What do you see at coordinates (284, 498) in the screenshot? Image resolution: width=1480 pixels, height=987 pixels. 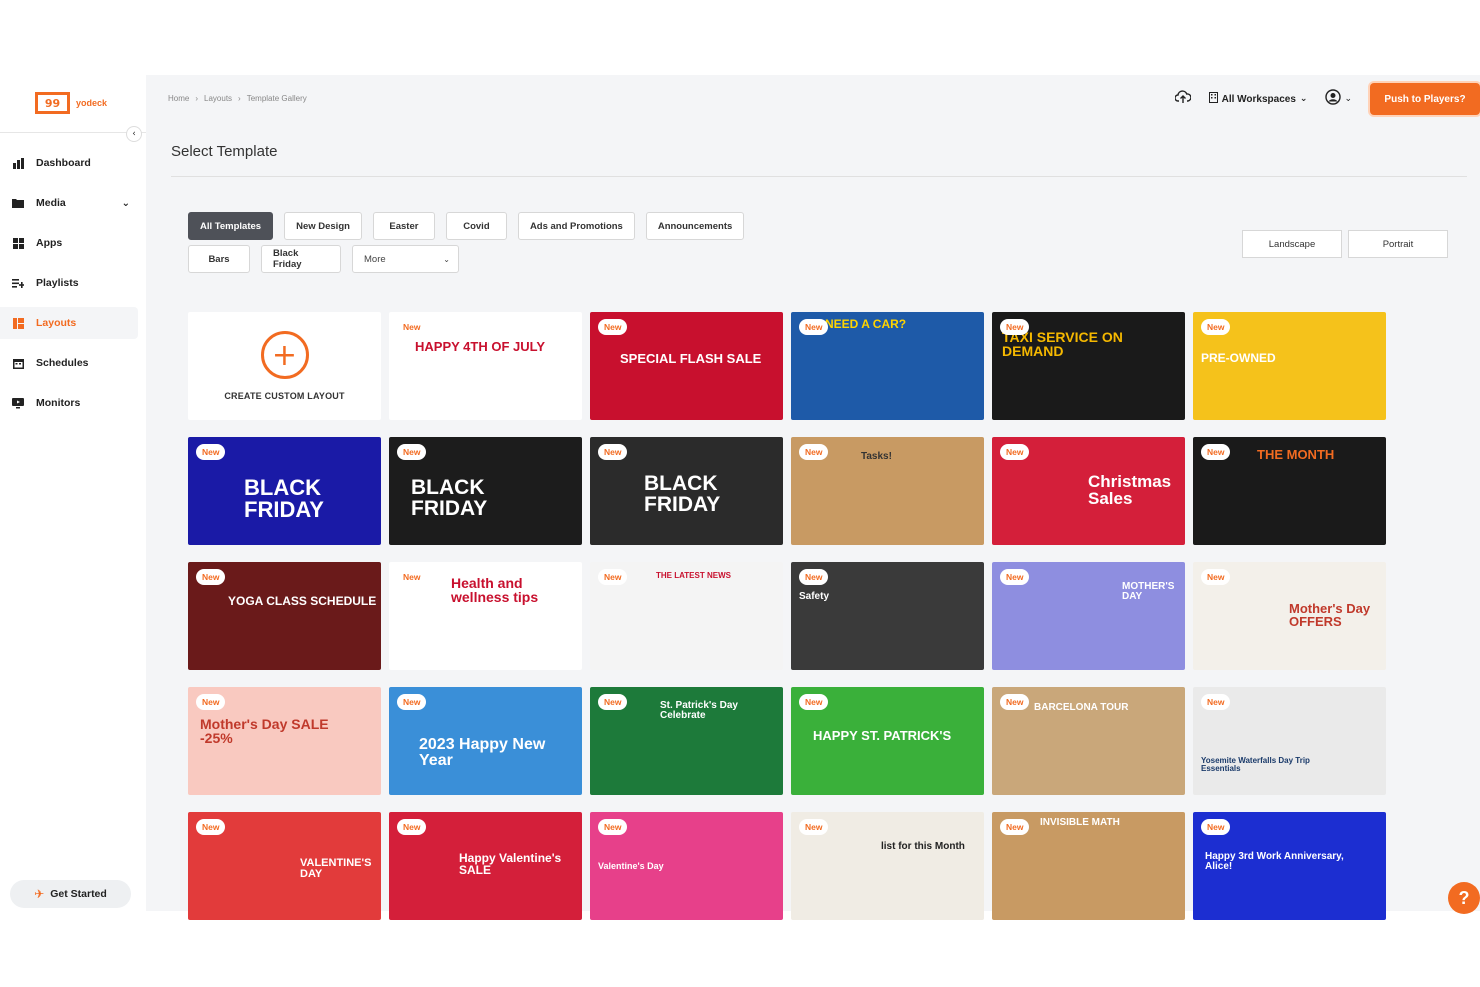 I see `template-title: BLACK FRIDAY` at bounding box center [284, 498].